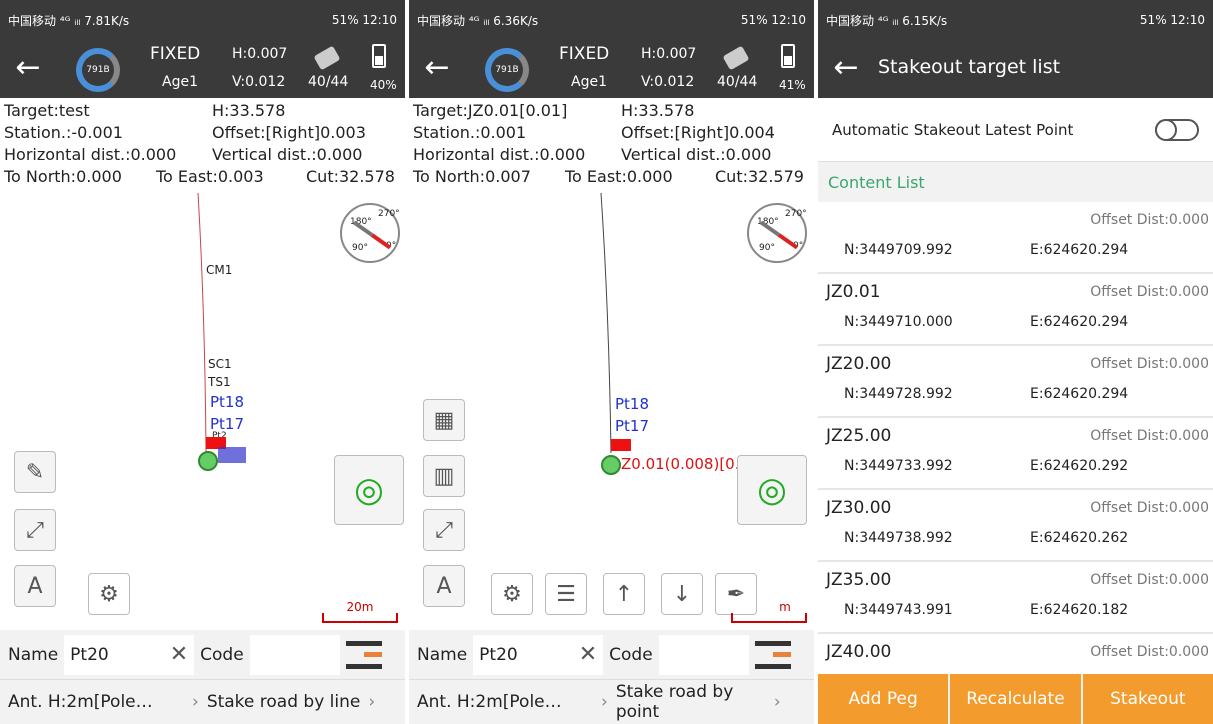  I want to click on northing: N:3449743.991, so click(898, 610).